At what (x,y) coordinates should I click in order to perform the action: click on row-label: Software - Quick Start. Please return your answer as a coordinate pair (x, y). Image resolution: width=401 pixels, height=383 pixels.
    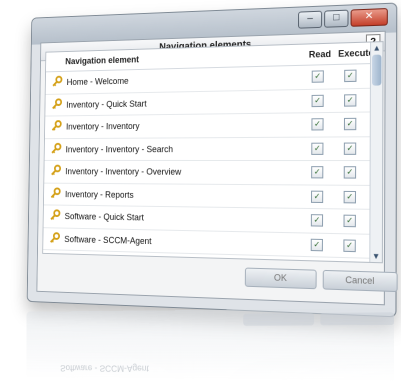
    Looking at the image, I should click on (104, 216).